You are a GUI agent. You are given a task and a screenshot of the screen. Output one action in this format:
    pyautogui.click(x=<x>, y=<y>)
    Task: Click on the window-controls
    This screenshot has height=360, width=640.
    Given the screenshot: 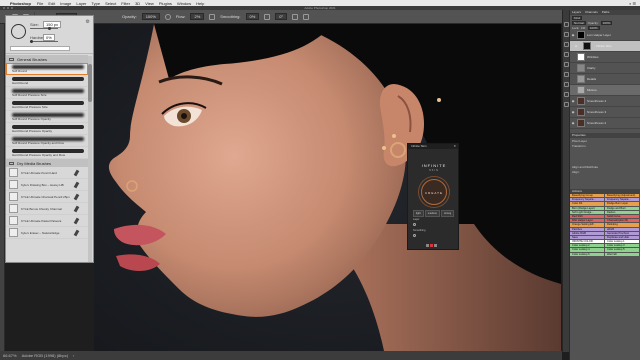 What is the action you would take?
    pyautogui.click(x=8, y=8)
    